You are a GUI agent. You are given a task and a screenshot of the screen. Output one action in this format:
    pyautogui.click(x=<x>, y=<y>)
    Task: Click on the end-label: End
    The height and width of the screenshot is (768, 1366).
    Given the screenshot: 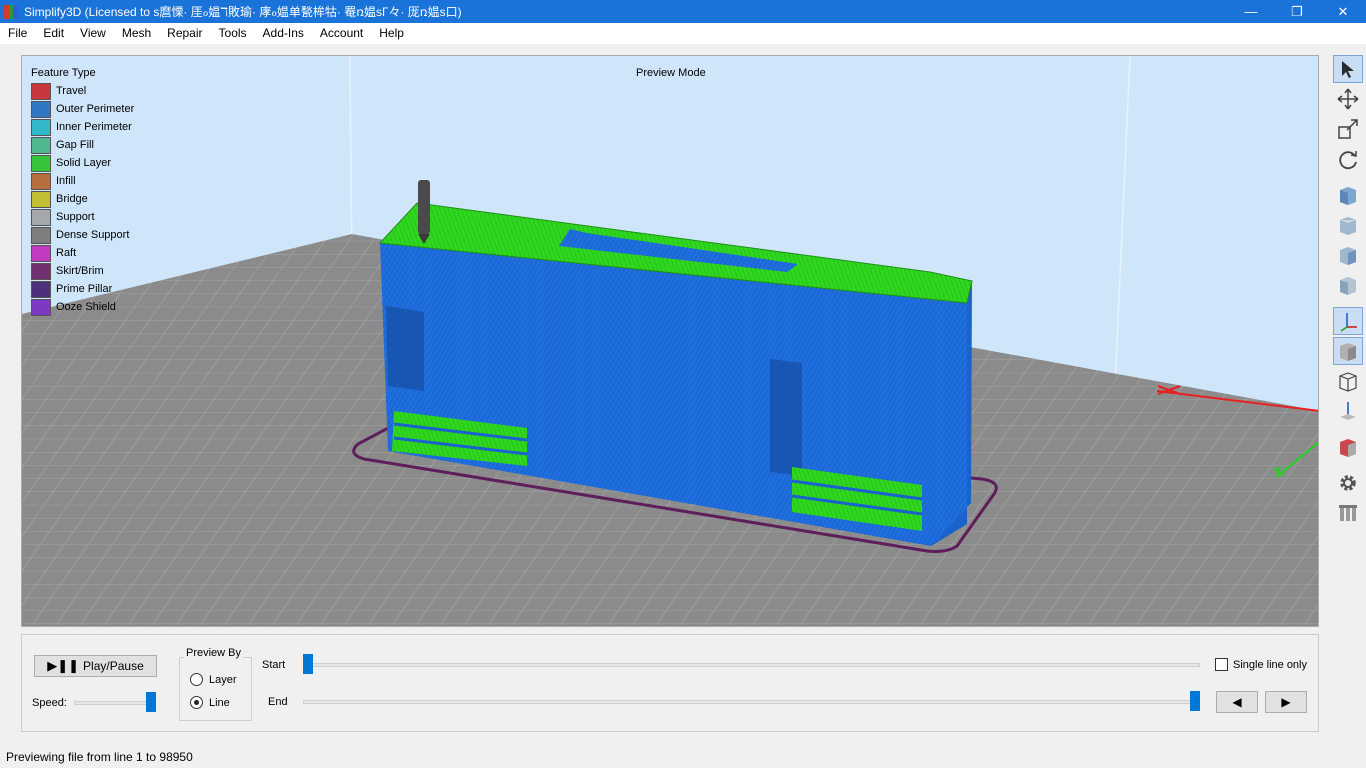 What is the action you would take?
    pyautogui.click(x=278, y=702)
    